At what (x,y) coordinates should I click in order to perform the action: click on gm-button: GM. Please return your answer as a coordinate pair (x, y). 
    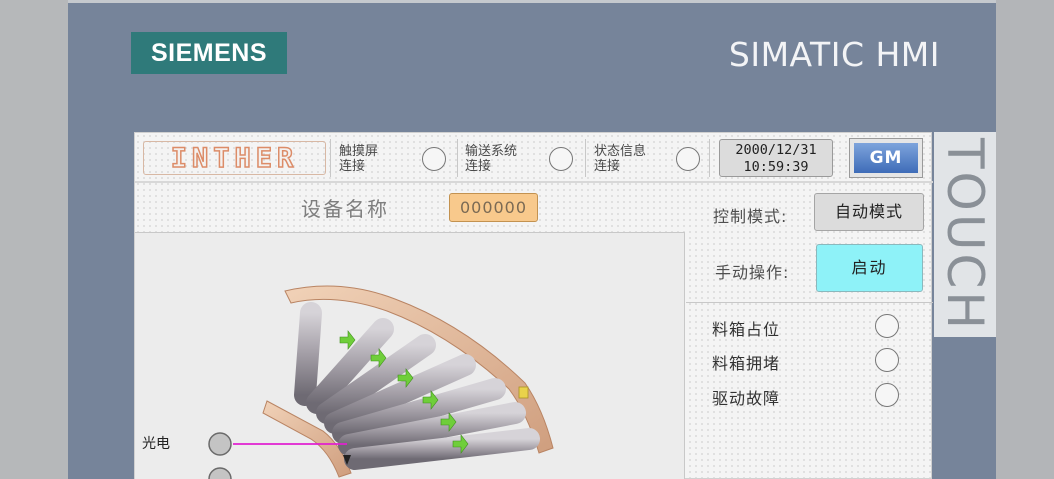
    Looking at the image, I should click on (886, 158).